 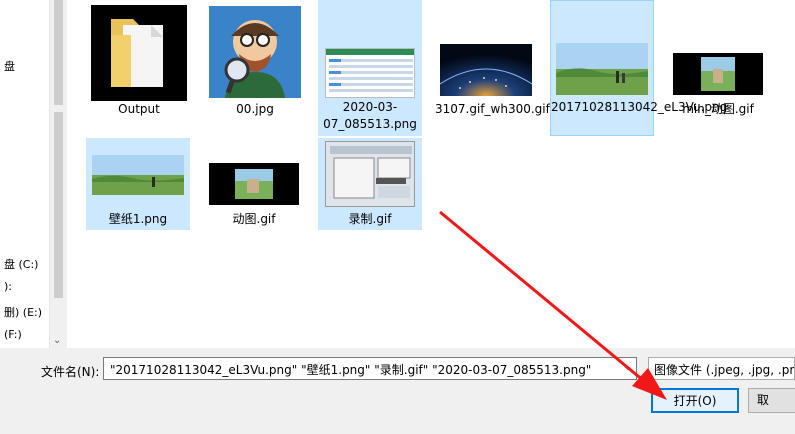 What do you see at coordinates (58, 205) in the screenshot?
I see `nav-scrollbar-track-fill` at bounding box center [58, 205].